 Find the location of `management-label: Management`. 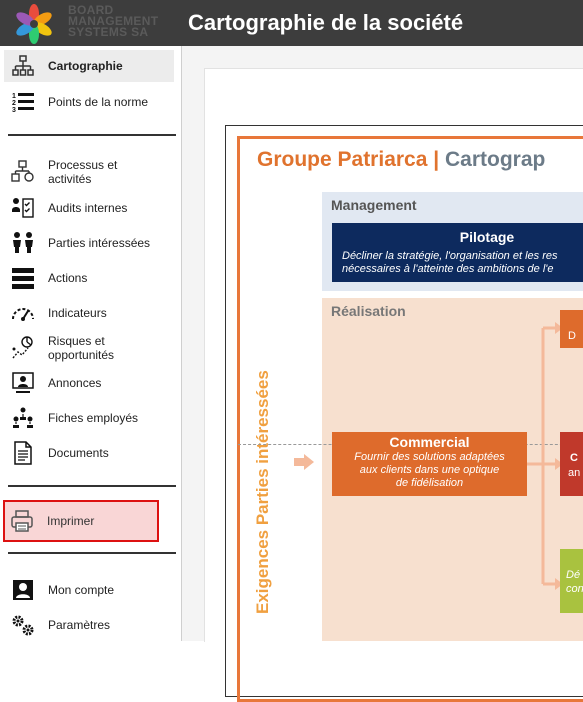

management-label: Management is located at coordinates (374, 205).